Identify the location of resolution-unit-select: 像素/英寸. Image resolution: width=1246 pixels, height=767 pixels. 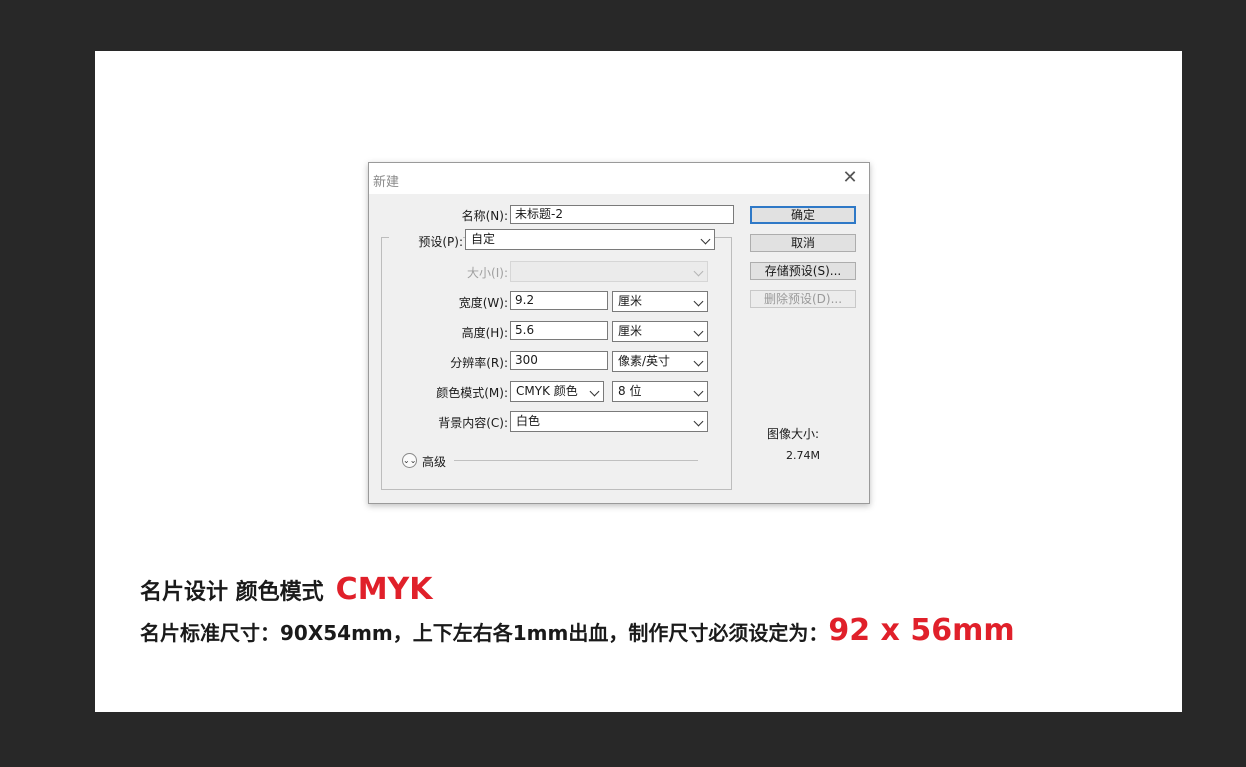
(660, 361).